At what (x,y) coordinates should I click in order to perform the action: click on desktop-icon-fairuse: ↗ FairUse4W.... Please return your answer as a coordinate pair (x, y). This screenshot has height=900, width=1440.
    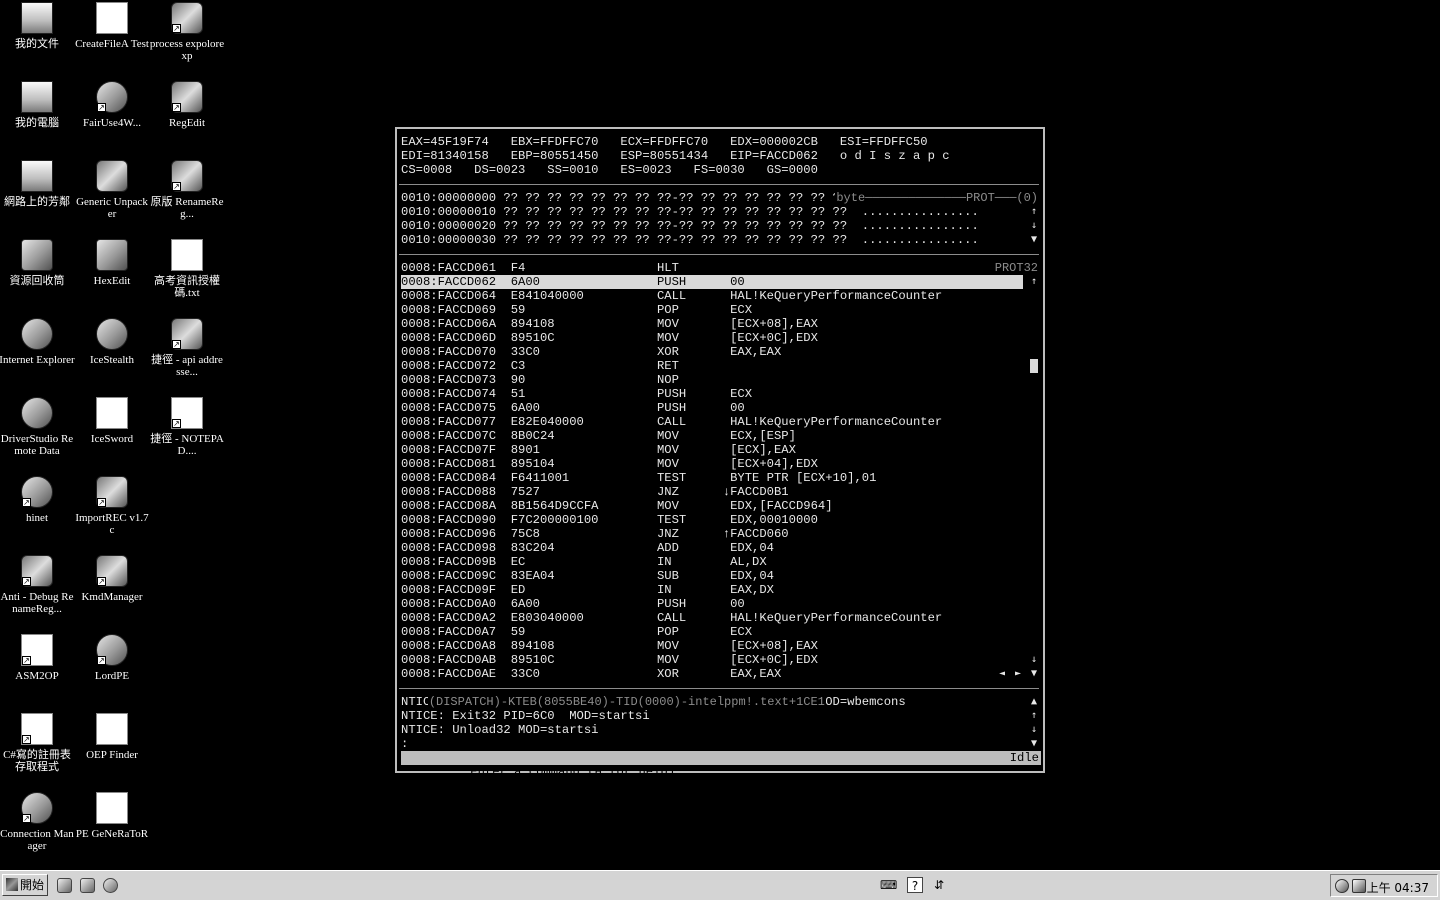
    Looking at the image, I should click on (112, 105).